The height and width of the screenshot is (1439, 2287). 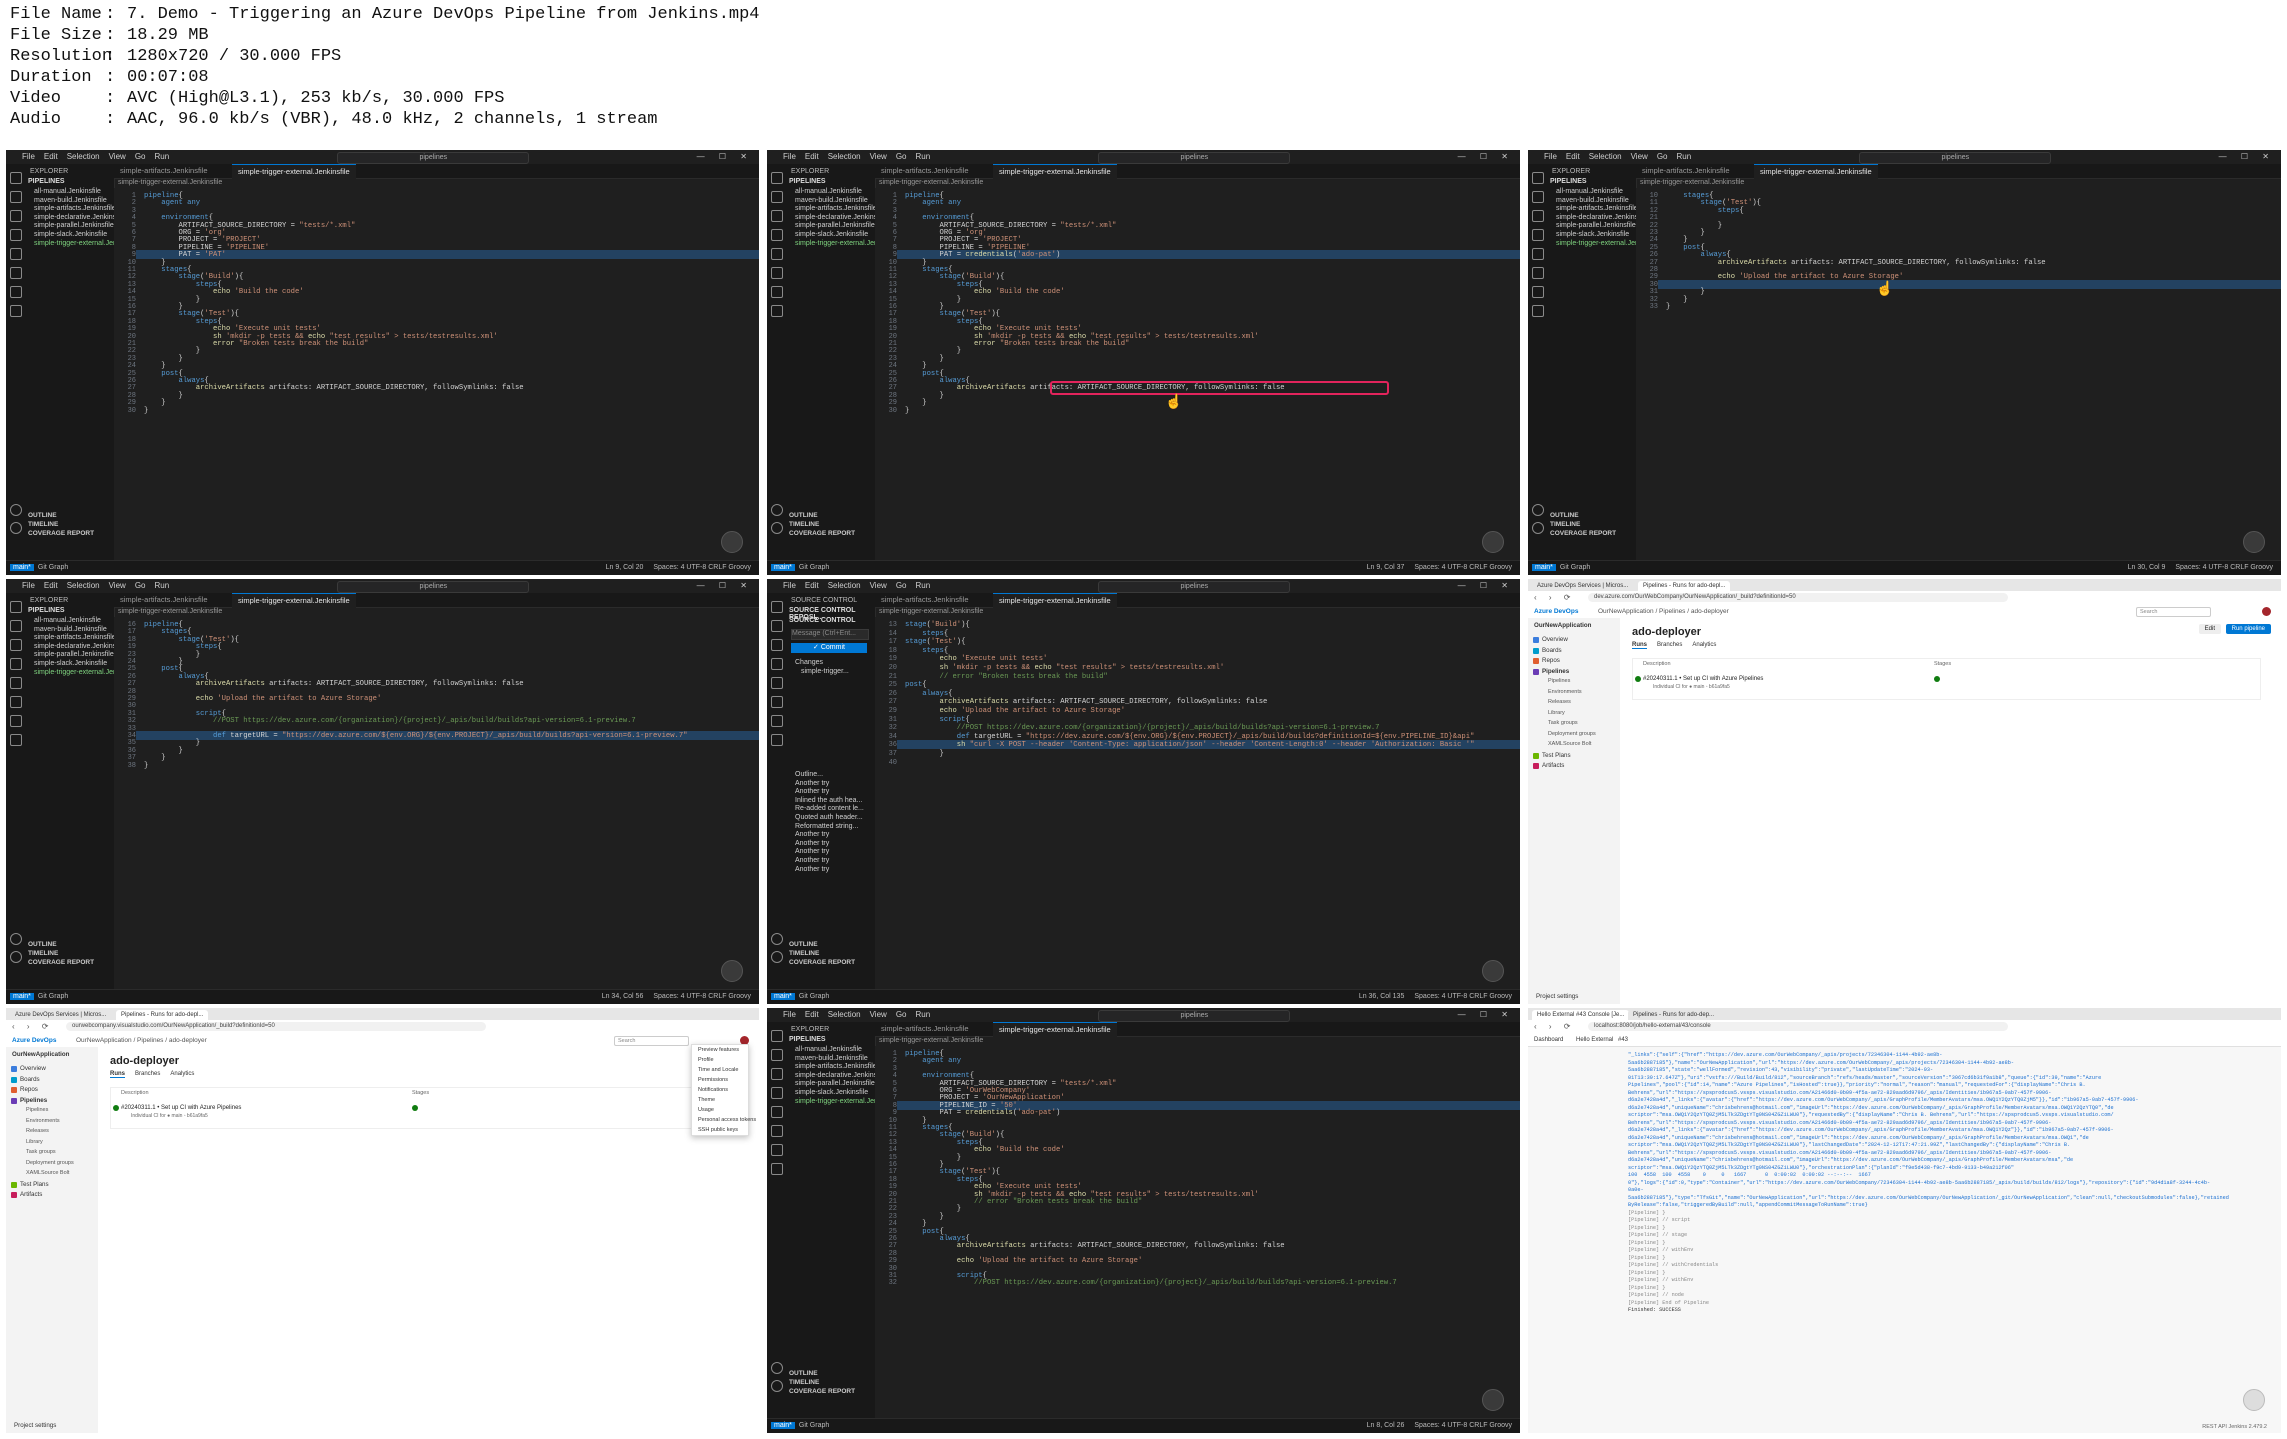 What do you see at coordinates (1565, 692) in the screenshot?
I see `sidebar-item-environments: Environments` at bounding box center [1565, 692].